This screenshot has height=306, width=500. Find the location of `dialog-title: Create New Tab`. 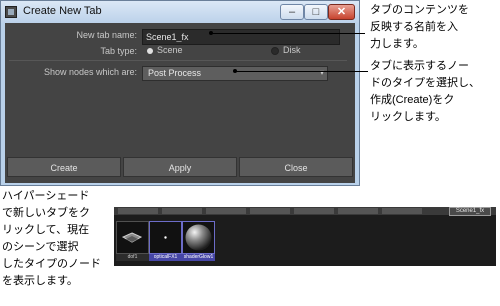

dialog-title: Create New Tab is located at coordinates (62, 11).